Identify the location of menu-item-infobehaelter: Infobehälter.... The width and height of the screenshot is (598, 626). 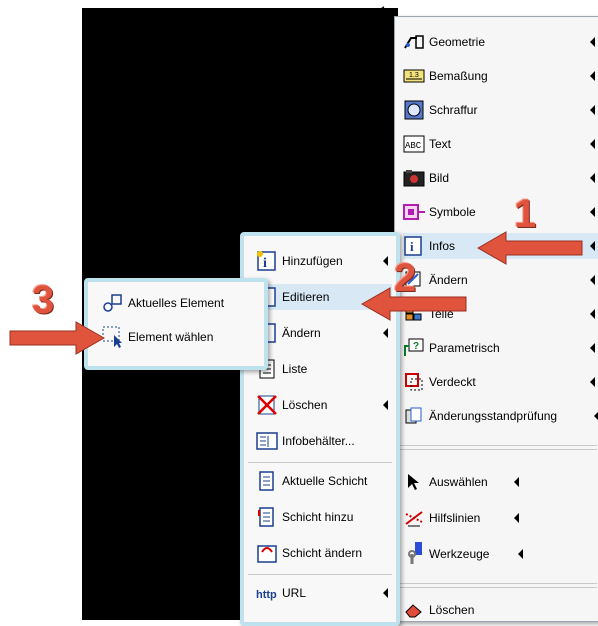
(324, 441).